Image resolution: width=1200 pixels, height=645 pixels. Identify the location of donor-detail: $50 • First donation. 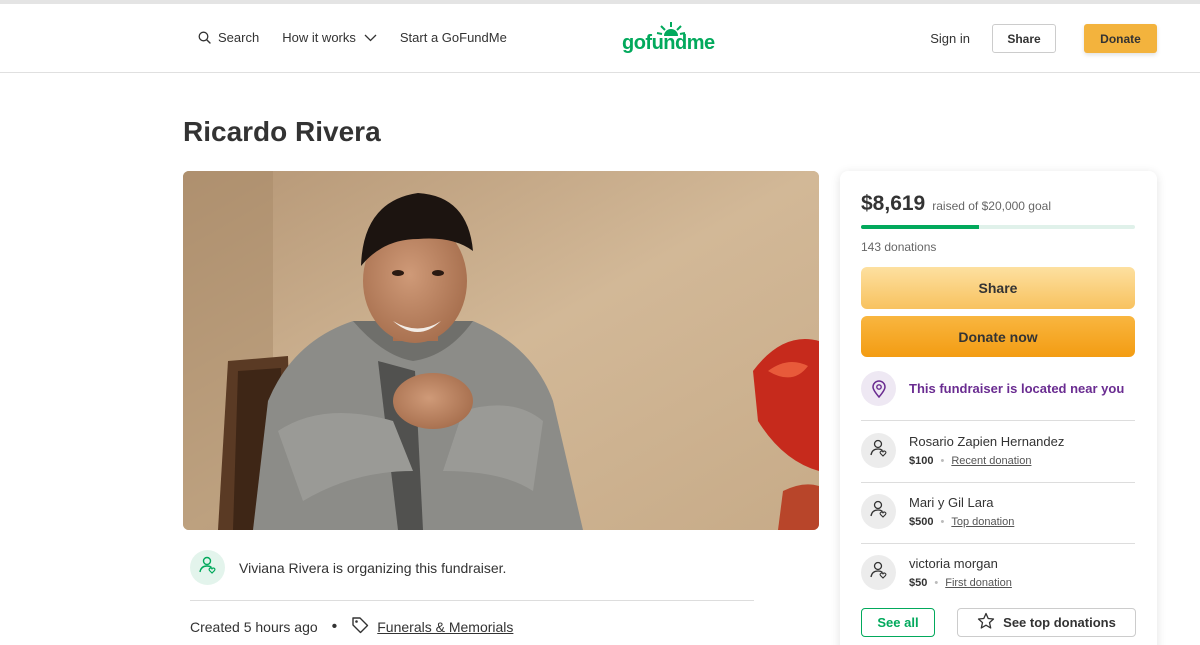
(960, 583).